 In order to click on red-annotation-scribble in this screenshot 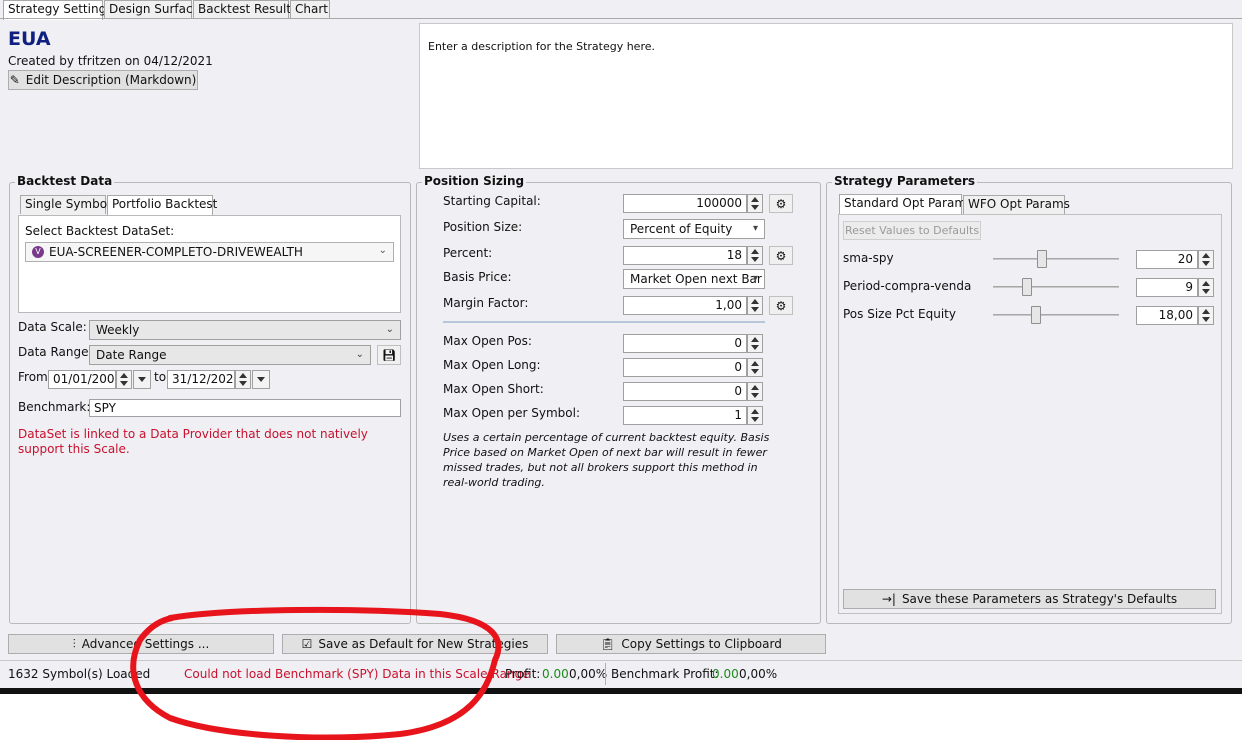, I will do `click(316, 673)`.